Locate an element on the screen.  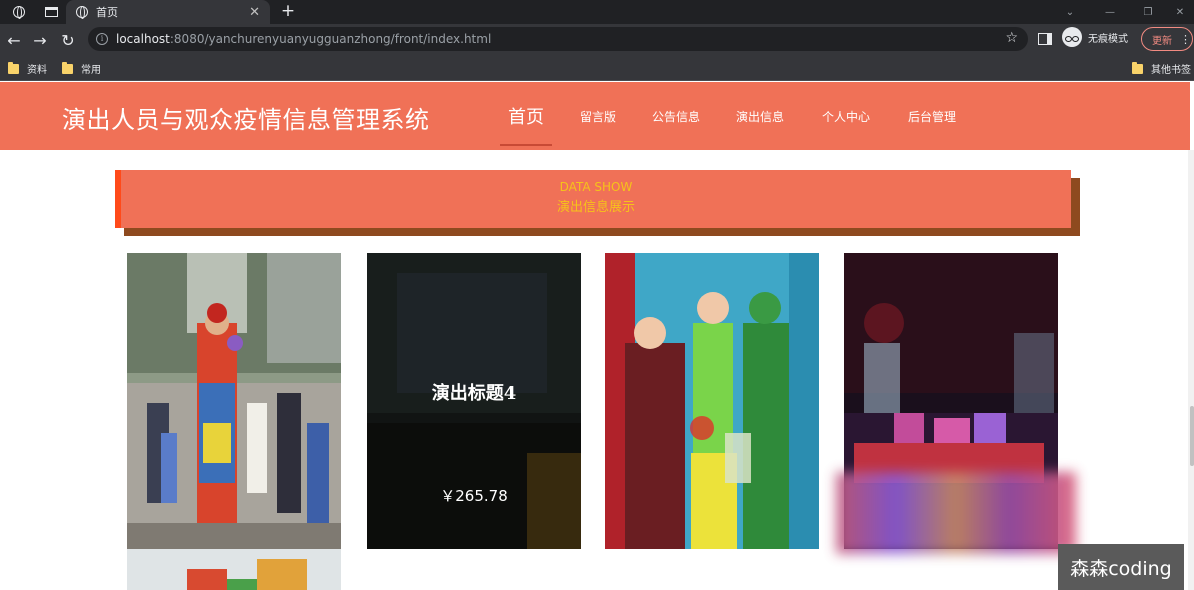
card-overlay: 演出标题4 ￥265.78 is located at coordinates (474, 401).